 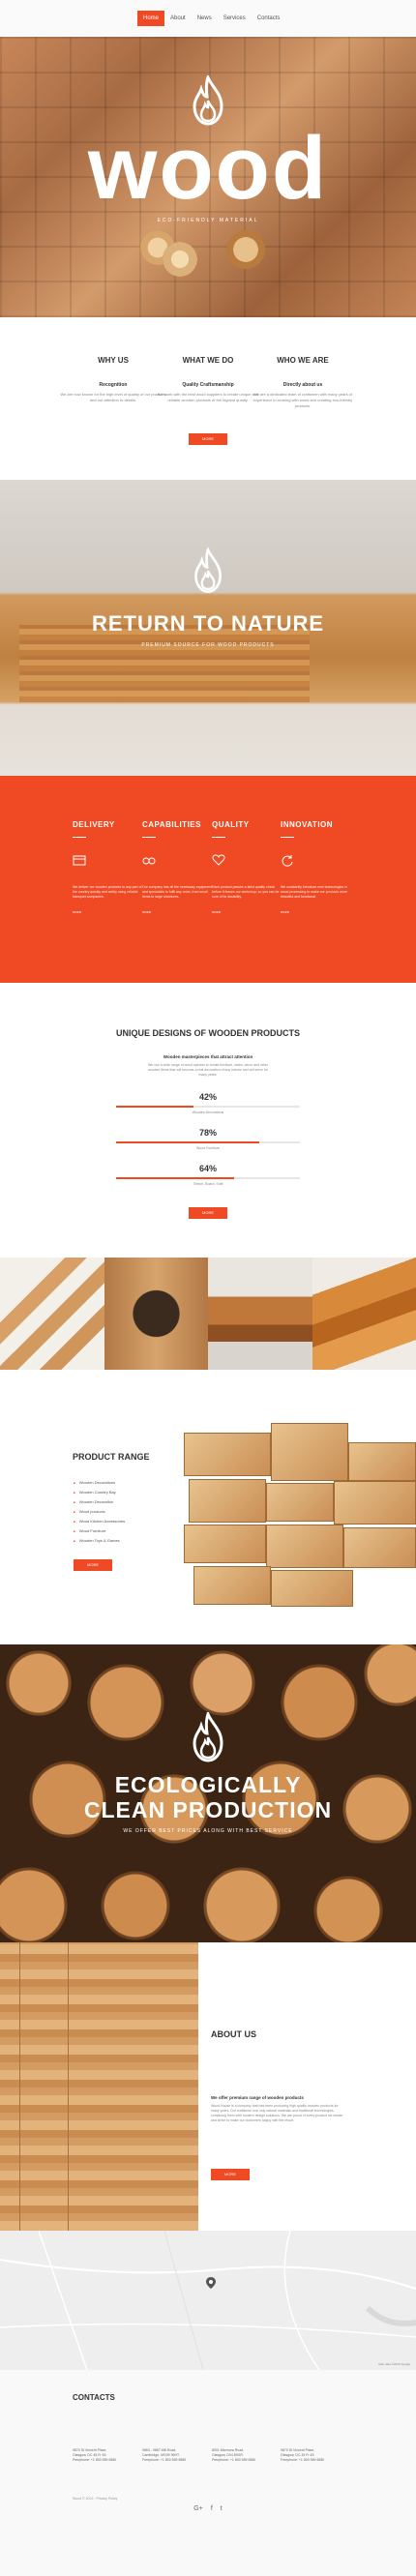 I want to click on gallery-image-box, so click(x=156, y=1314).